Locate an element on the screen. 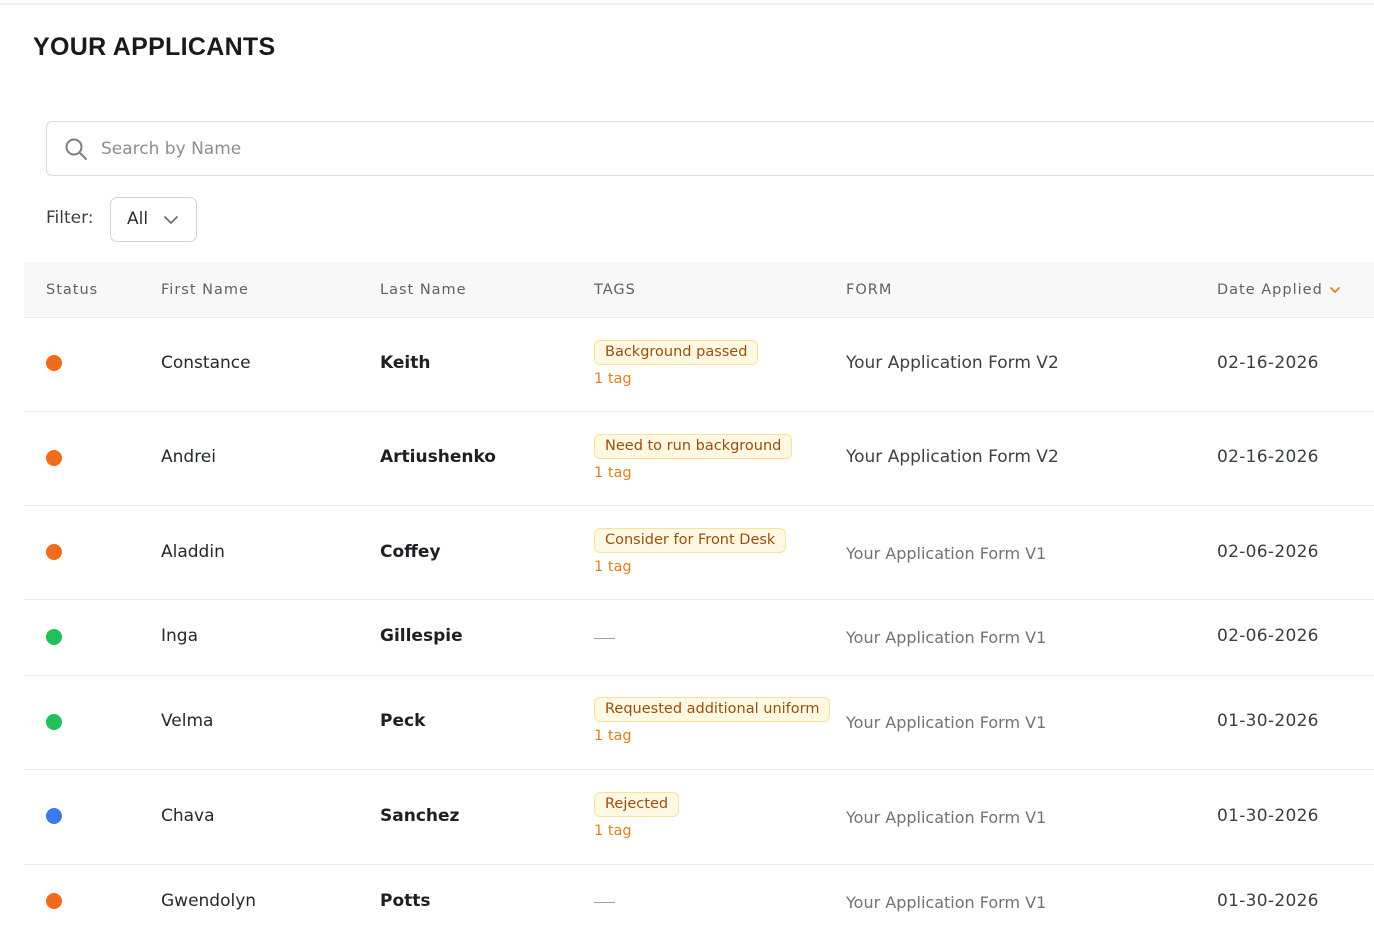  last-name: Potts is located at coordinates (405, 901).